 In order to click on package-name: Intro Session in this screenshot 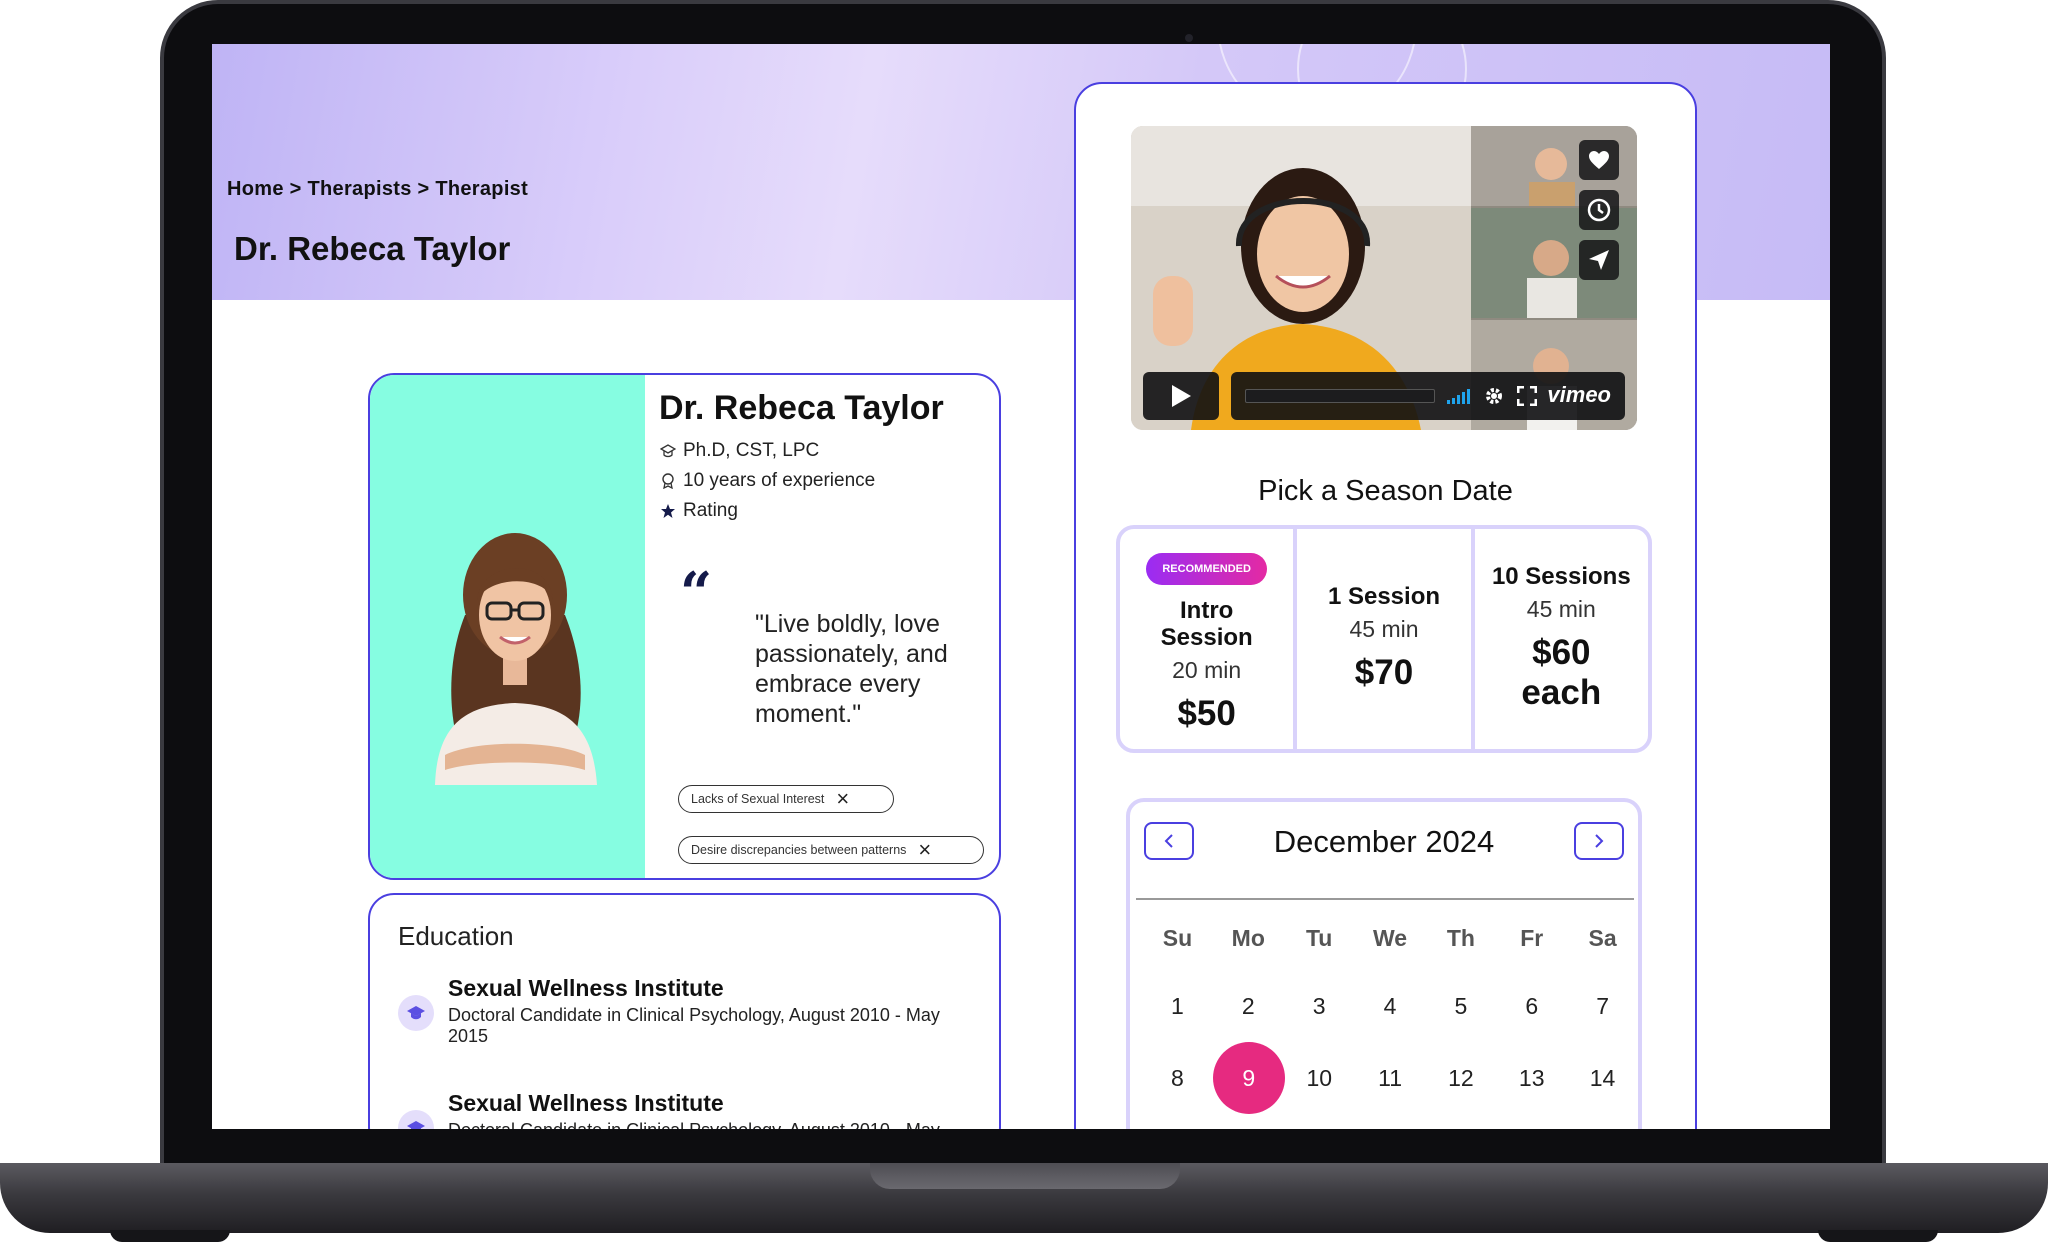, I will do `click(1206, 624)`.